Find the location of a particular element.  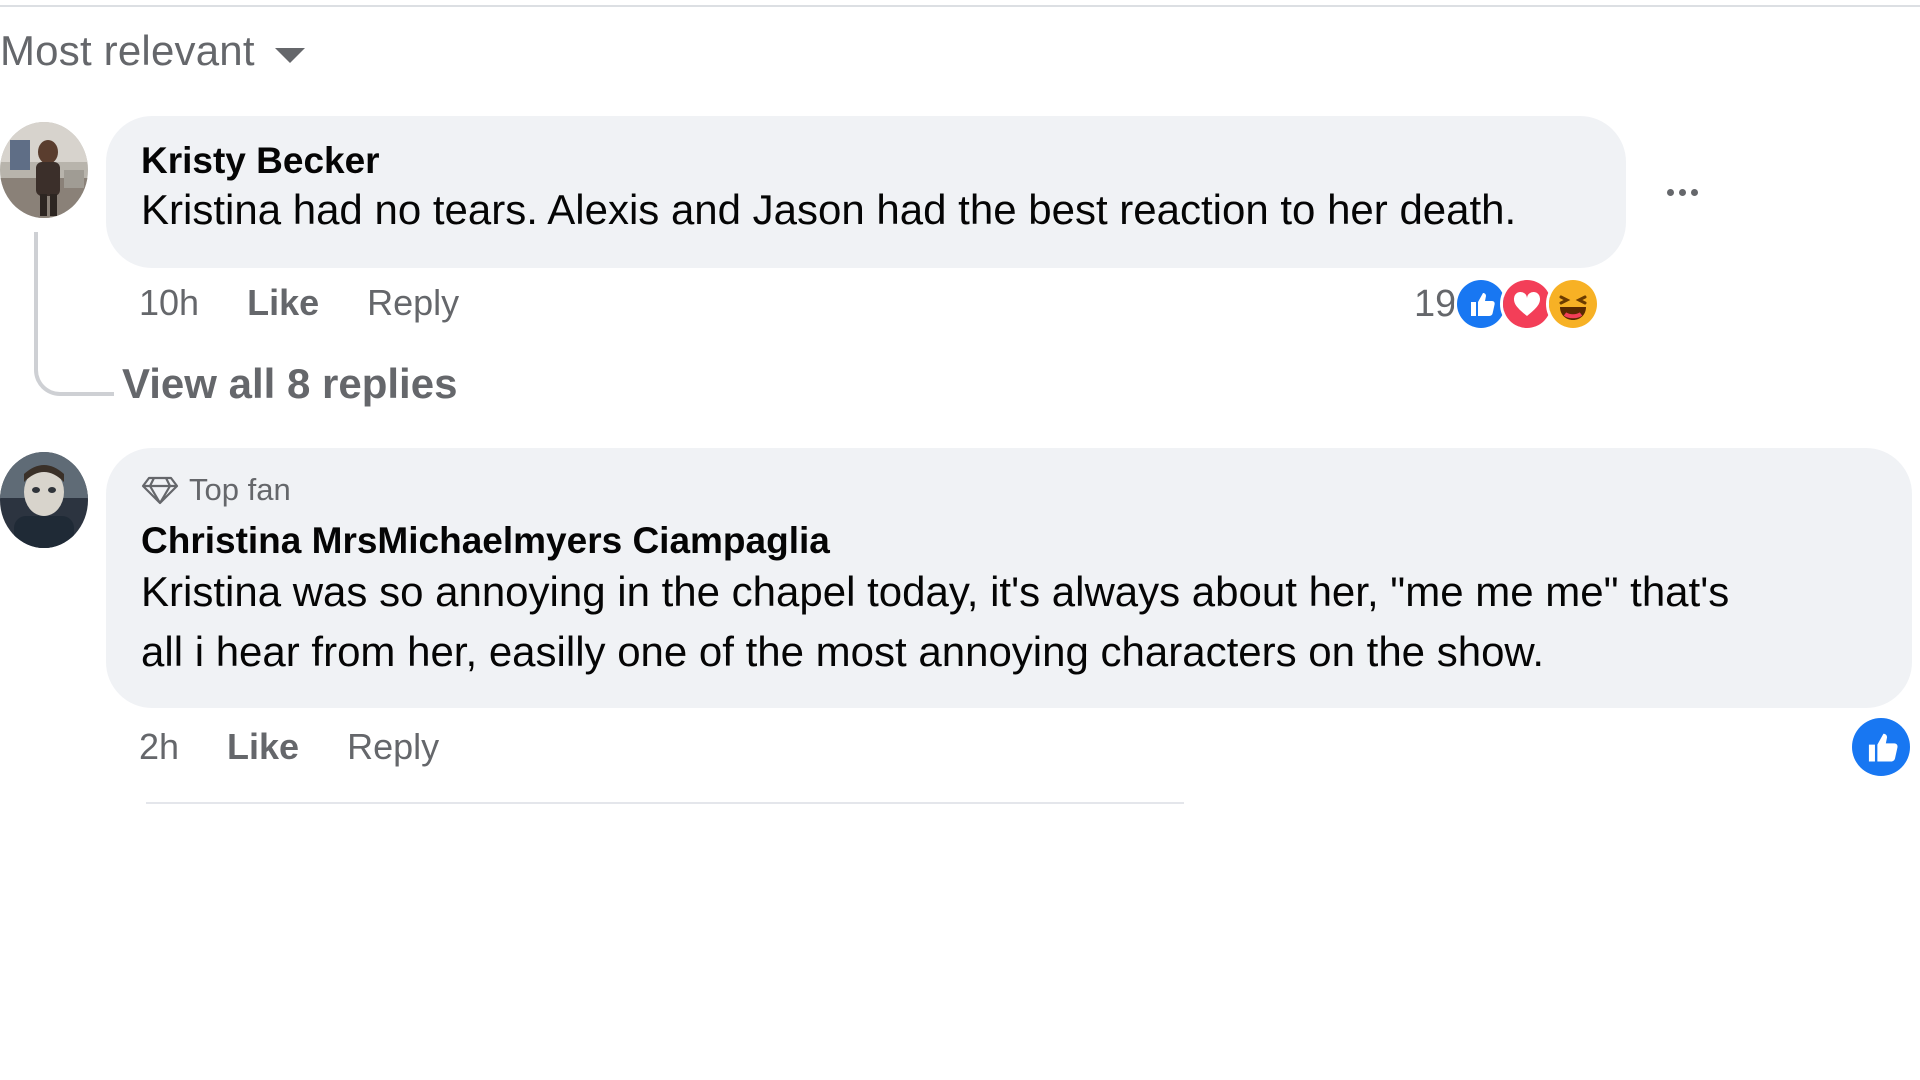

reply-thread-line is located at coordinates (74, 314).